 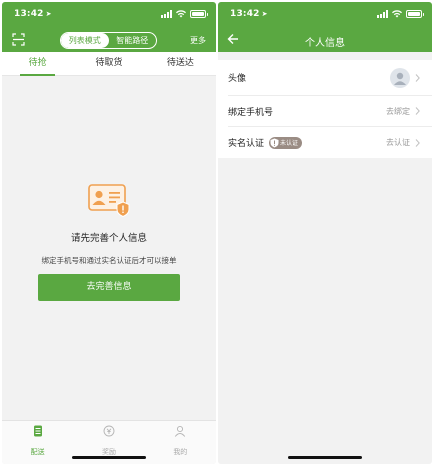 I want to click on segment-smart-route: 智能路径, so click(x=133, y=40).